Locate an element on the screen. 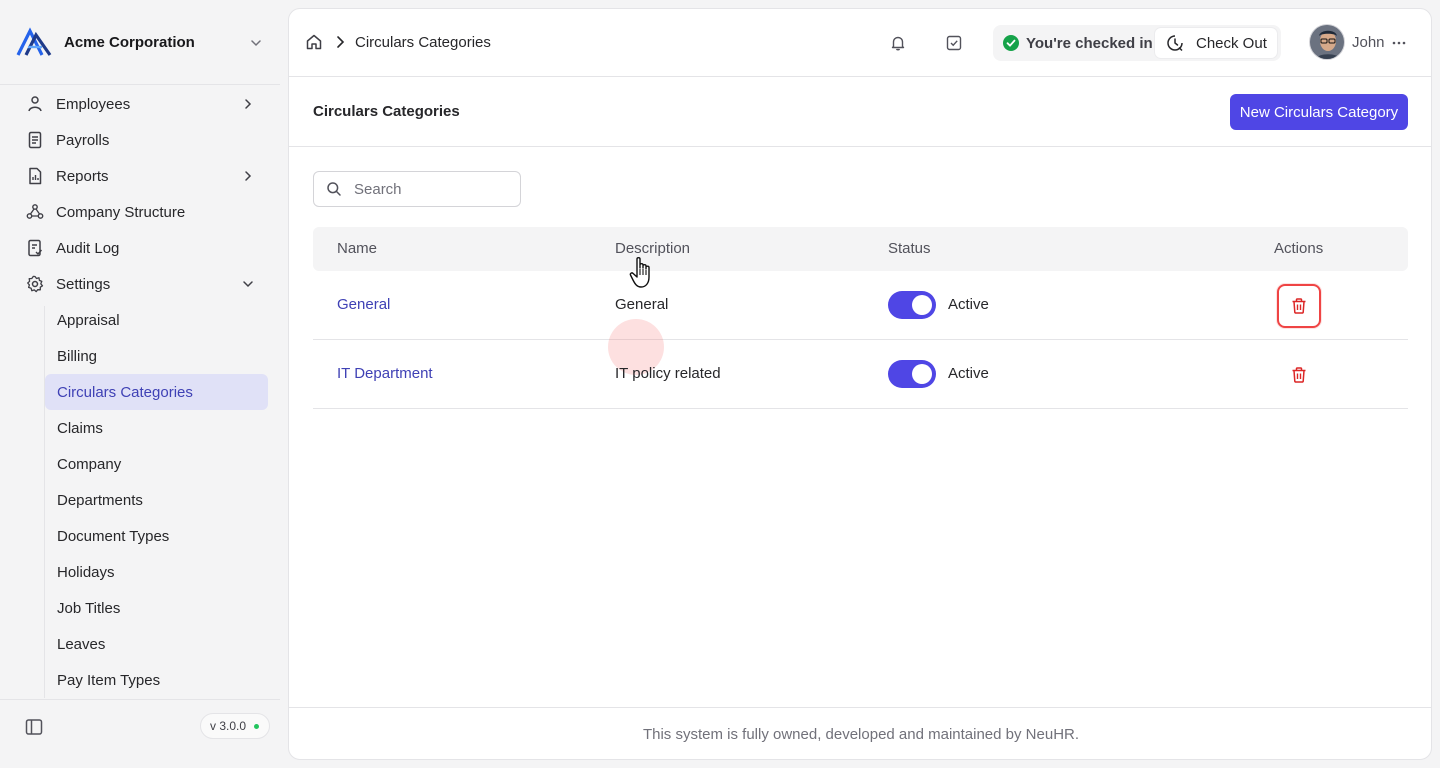 This screenshot has height=768, width=1440. avatar is located at coordinates (1327, 42).